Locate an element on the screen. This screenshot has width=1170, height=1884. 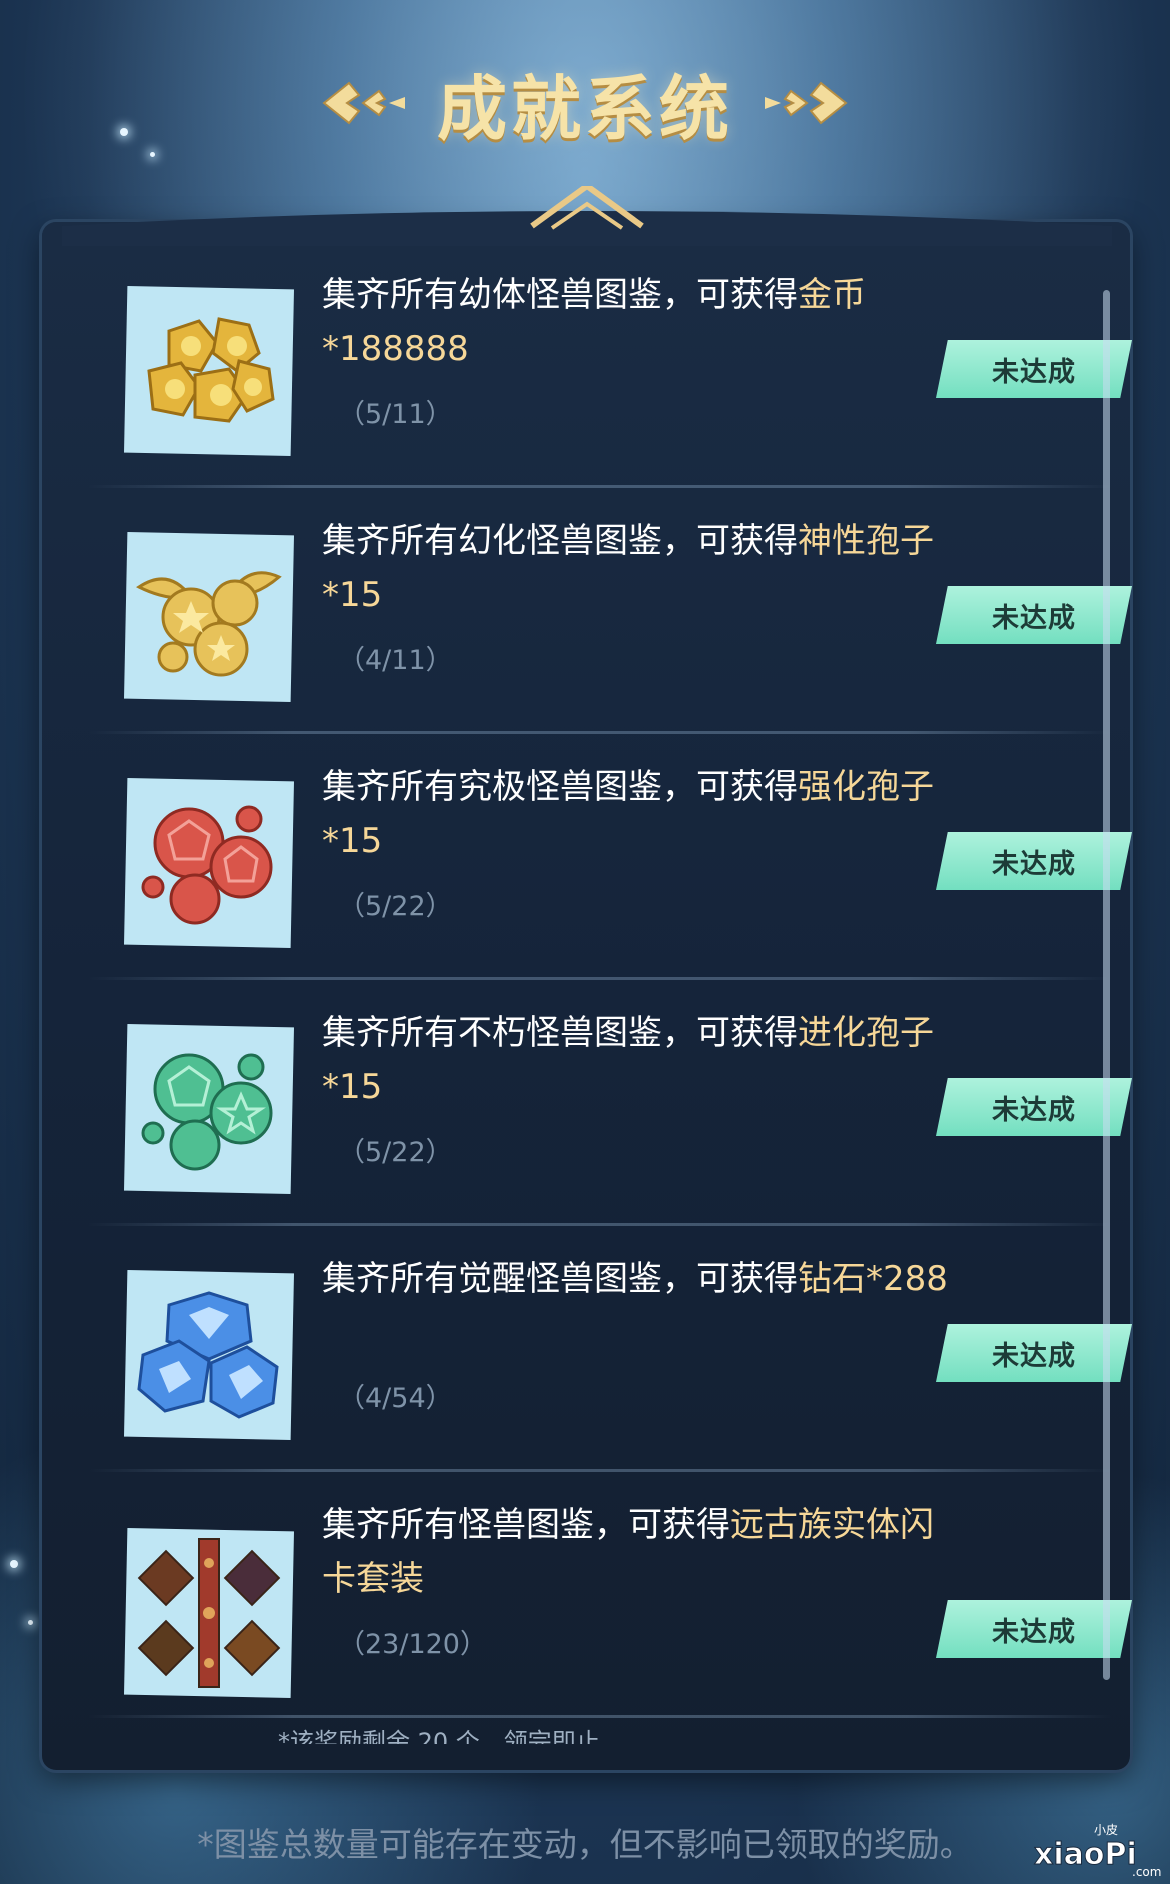
achievement-description: 集齐所有幻化怪兽图鉴，可获得神性孢子*15 is located at coordinates (642, 568).